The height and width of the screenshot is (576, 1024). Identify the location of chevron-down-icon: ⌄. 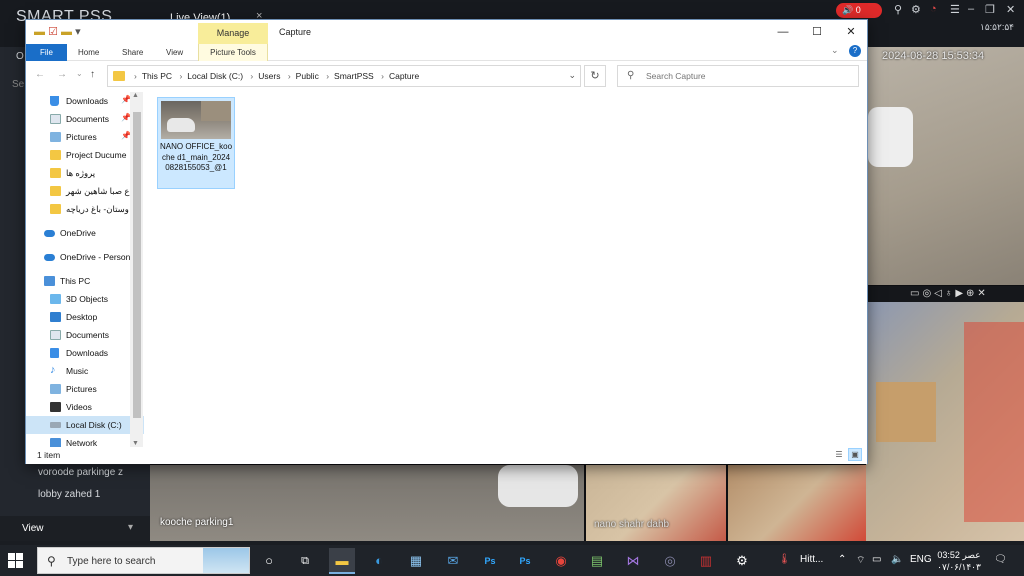
(572, 75).